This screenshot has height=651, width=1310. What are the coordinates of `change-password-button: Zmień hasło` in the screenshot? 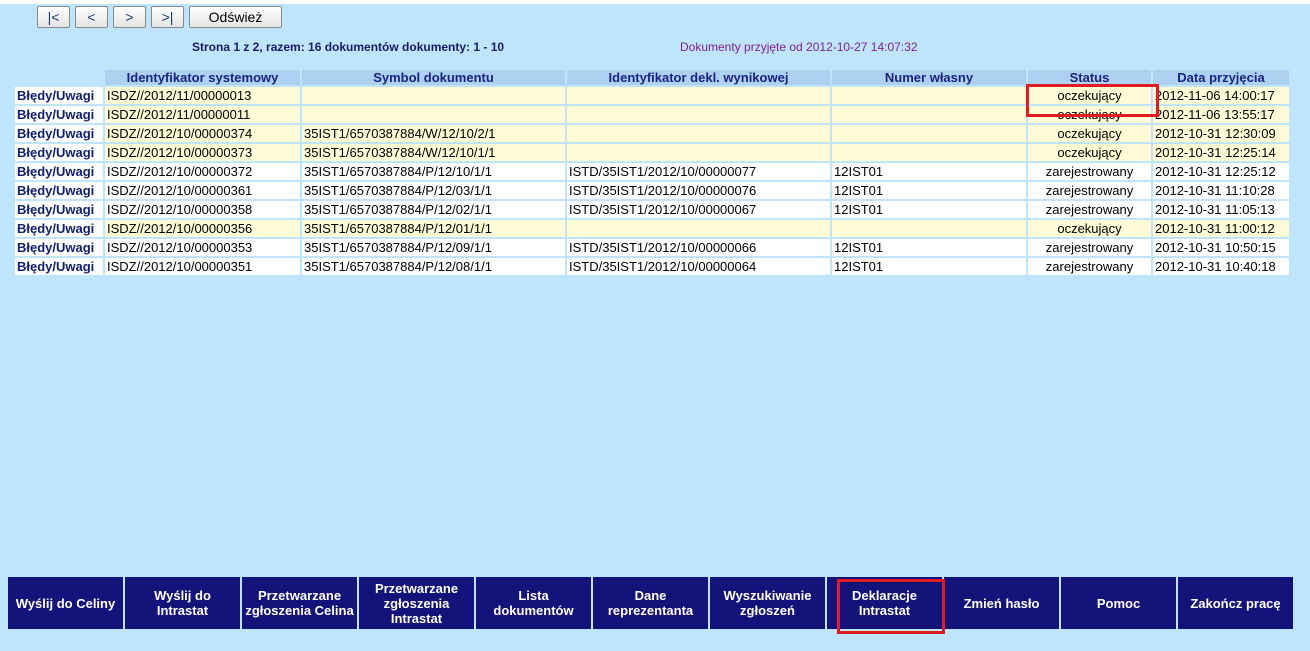 It's located at (1001, 603).